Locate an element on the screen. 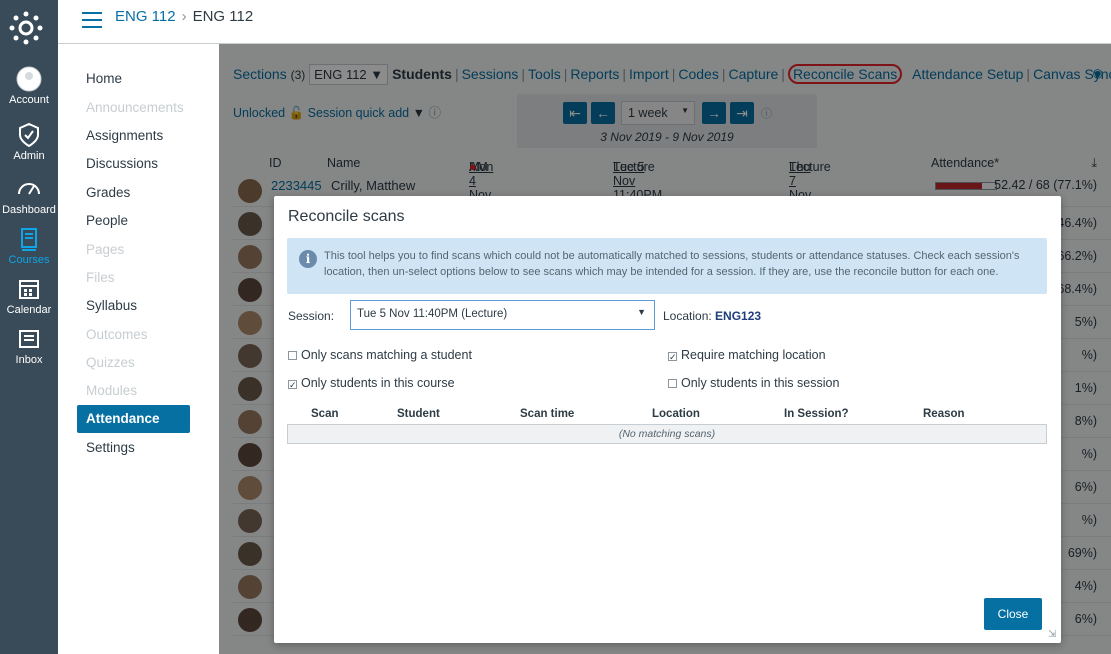 Image resolution: width=1111 pixels, height=654 pixels. course-nav-grades: Grades is located at coordinates (108, 192).